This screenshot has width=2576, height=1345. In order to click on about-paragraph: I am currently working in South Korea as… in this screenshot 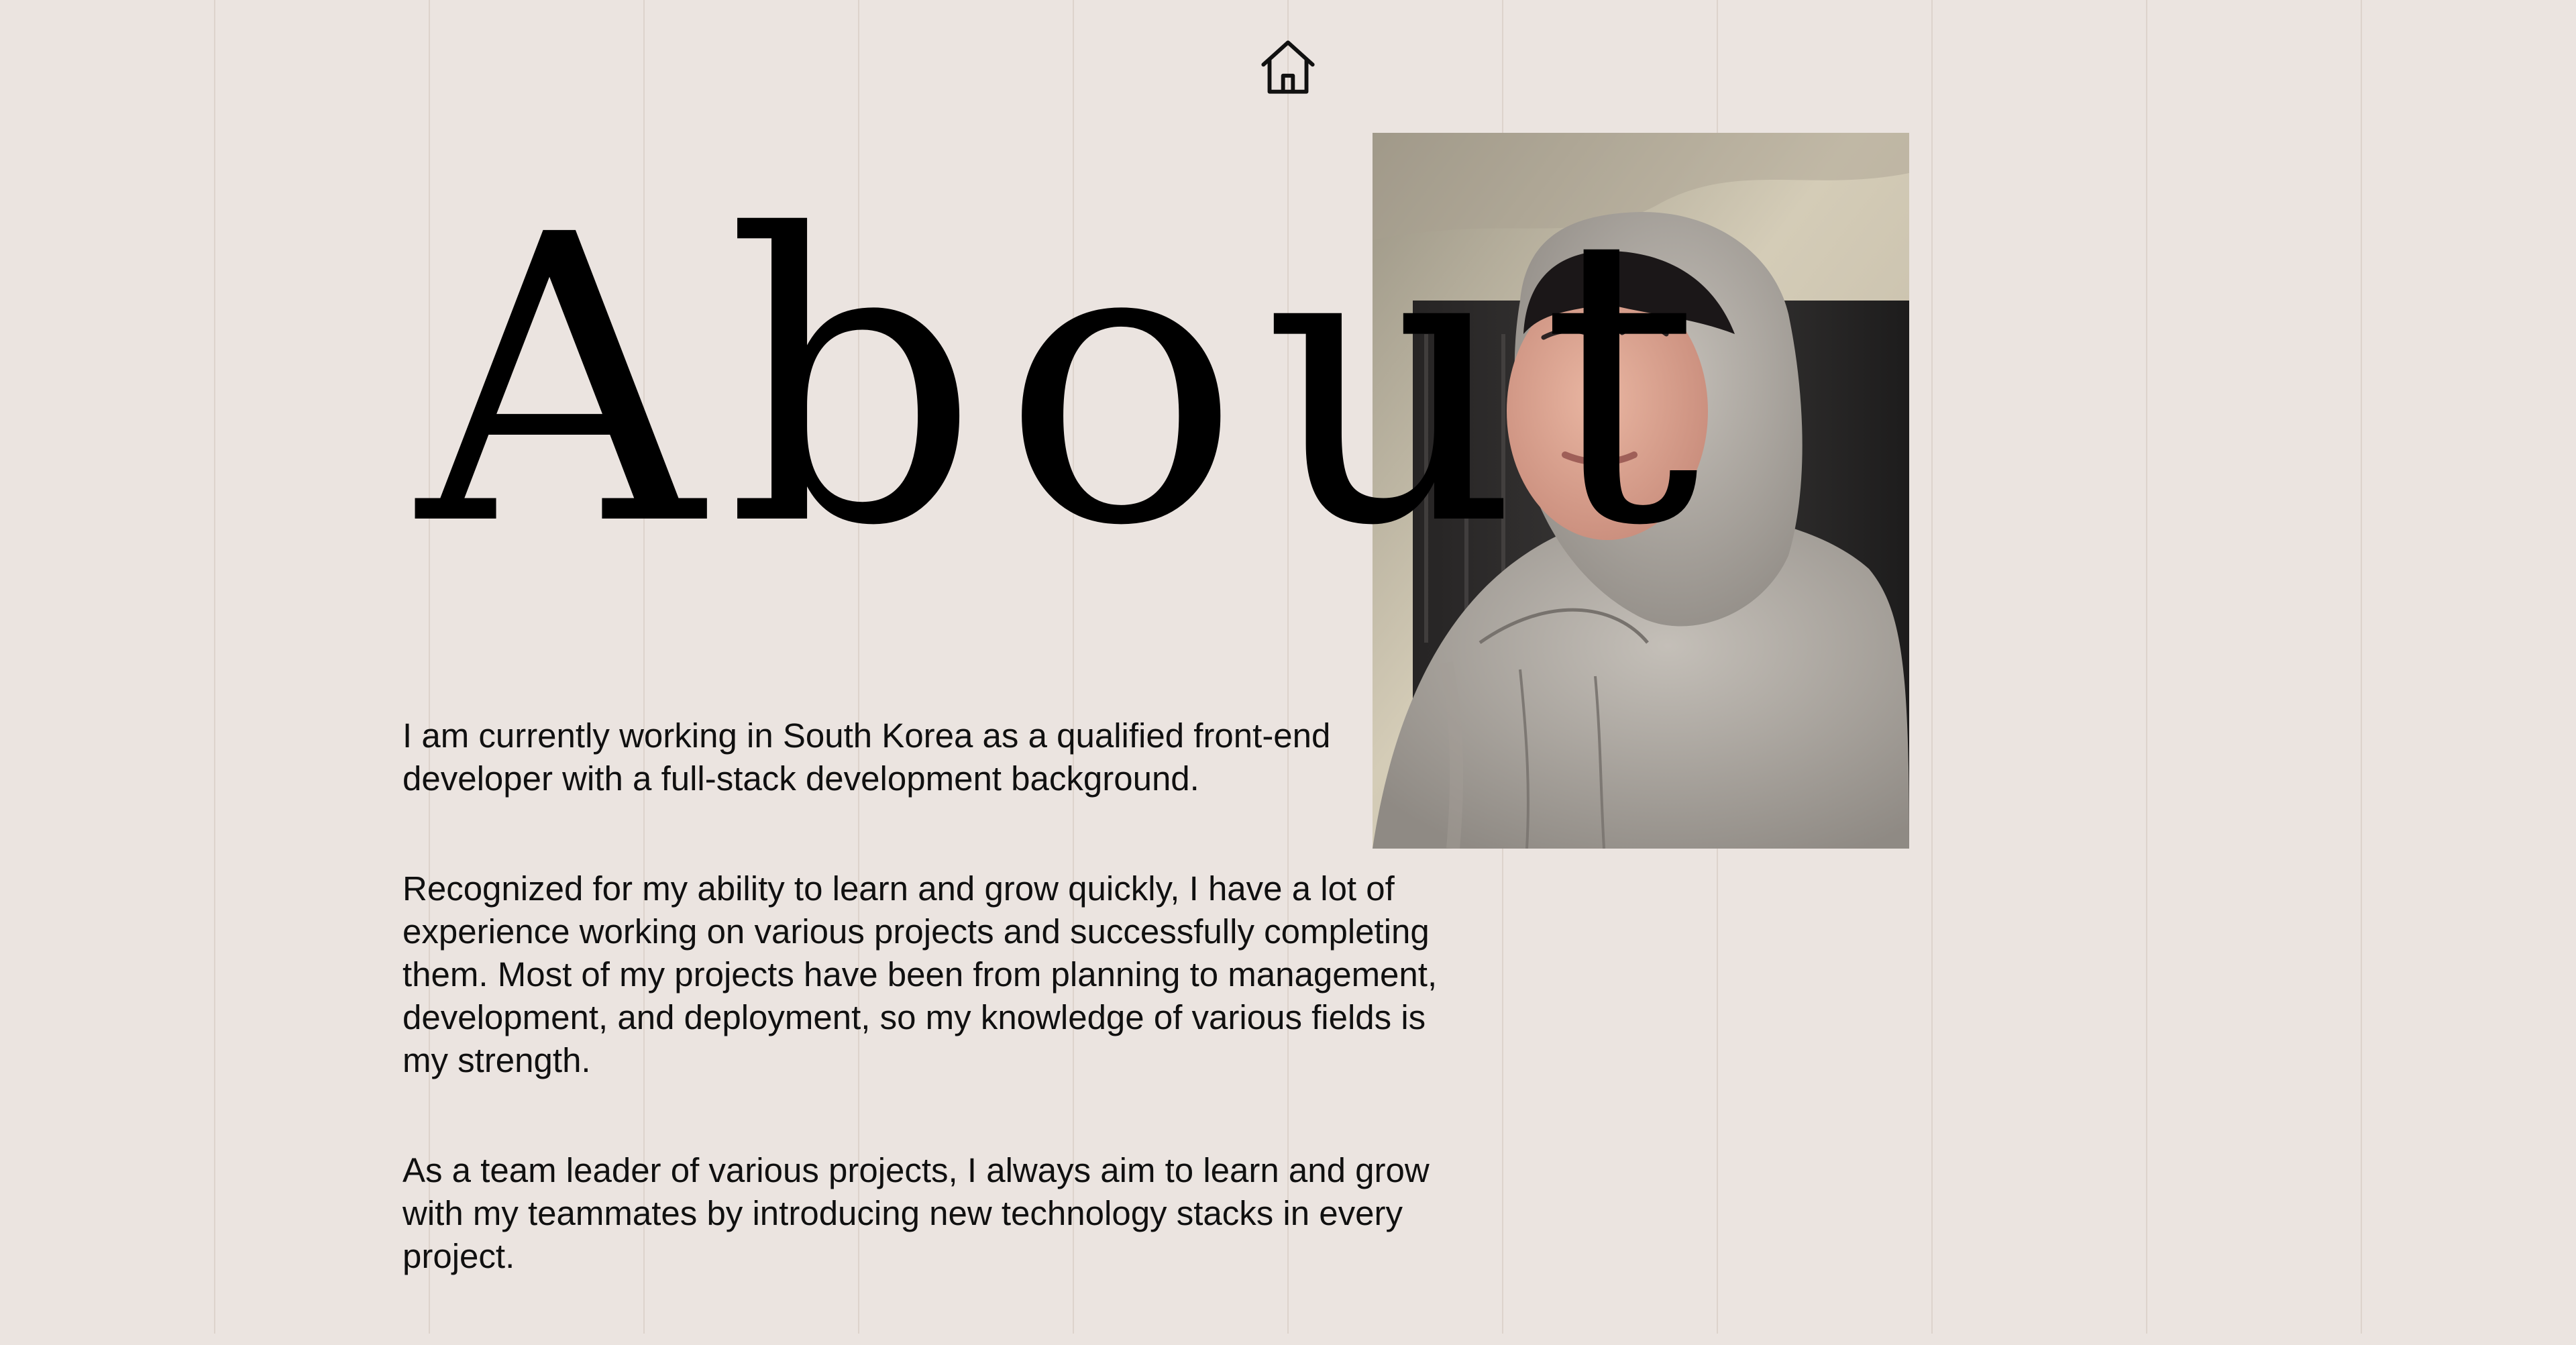, I will do `click(866, 757)`.